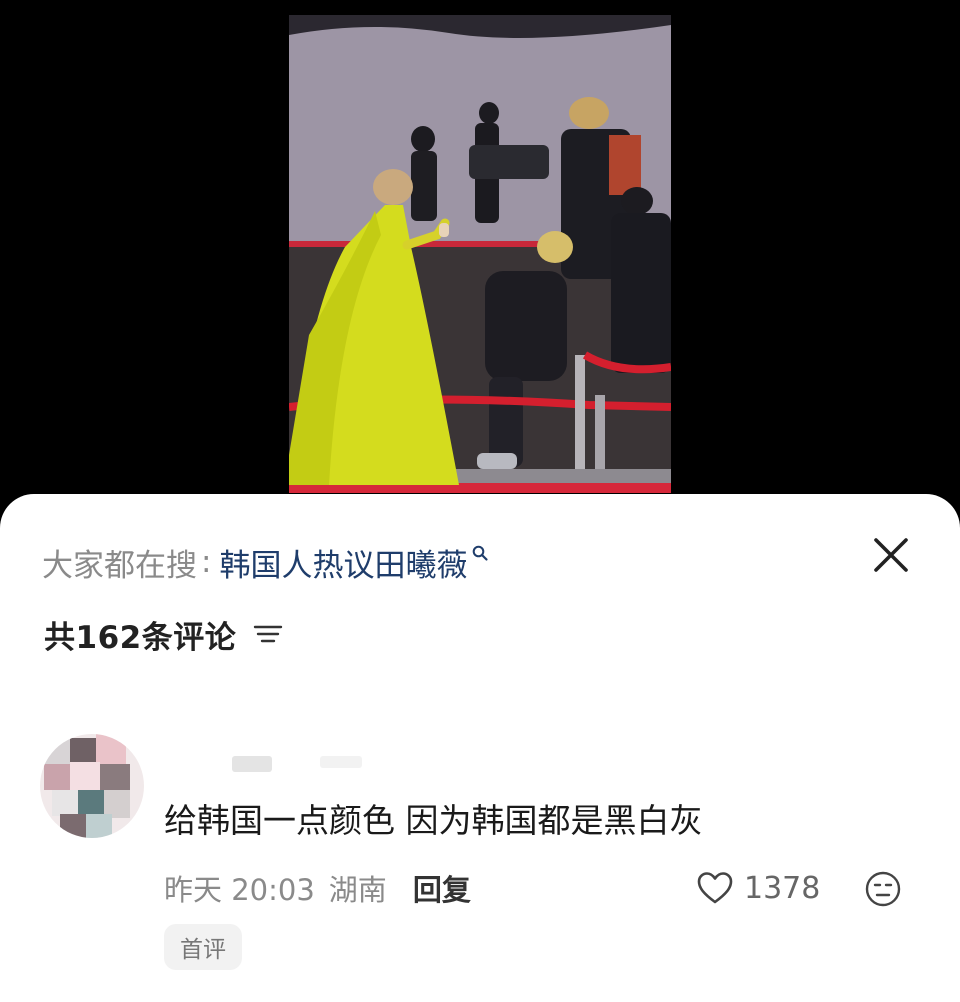 The image size is (960, 1002). What do you see at coordinates (343, 562) in the screenshot?
I see `search-term-link: 韩国人热议田曦薇` at bounding box center [343, 562].